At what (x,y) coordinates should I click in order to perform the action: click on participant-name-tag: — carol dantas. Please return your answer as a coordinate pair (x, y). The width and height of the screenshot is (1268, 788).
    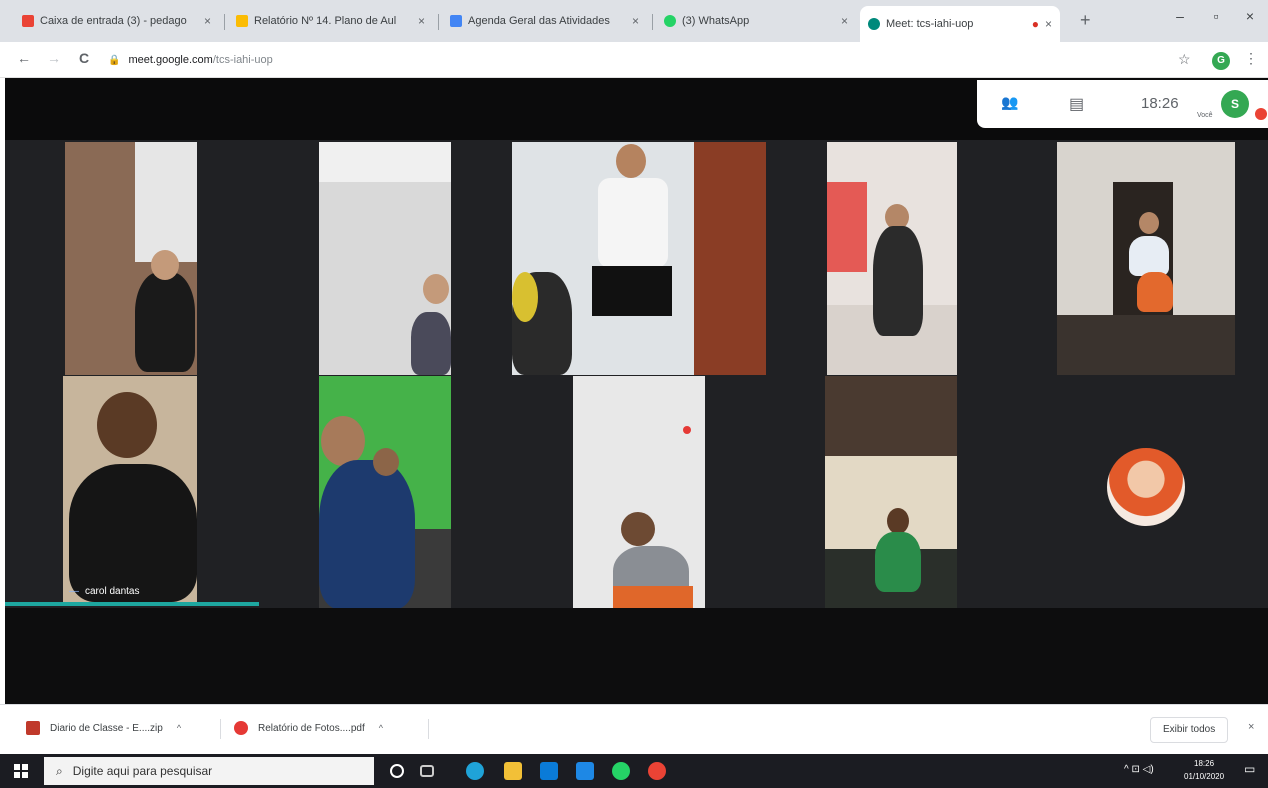
    Looking at the image, I should click on (130, 591).